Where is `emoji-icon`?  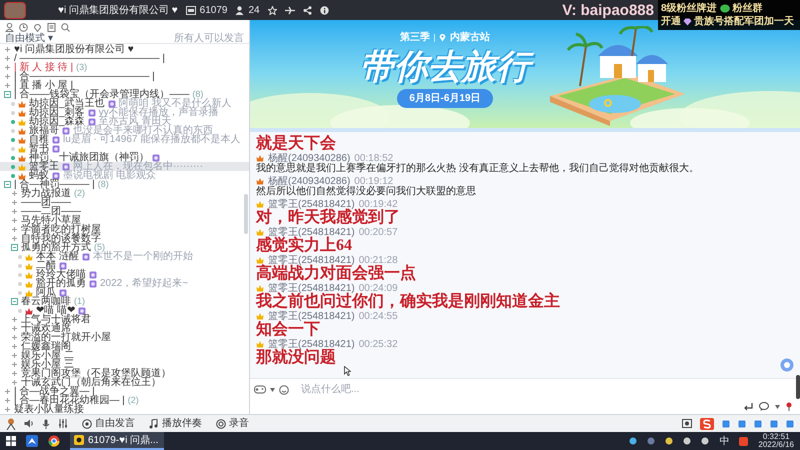 emoji-icon is located at coordinates (284, 389).